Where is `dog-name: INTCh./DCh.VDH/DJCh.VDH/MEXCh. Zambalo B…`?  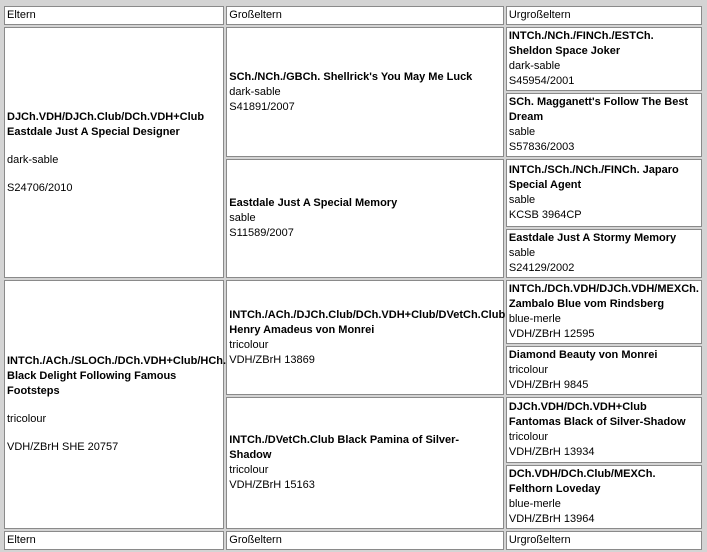
dog-name: INTCh./DCh.VDH/DJCh.VDH/MEXCh. Zambalo B… is located at coordinates (603, 296).